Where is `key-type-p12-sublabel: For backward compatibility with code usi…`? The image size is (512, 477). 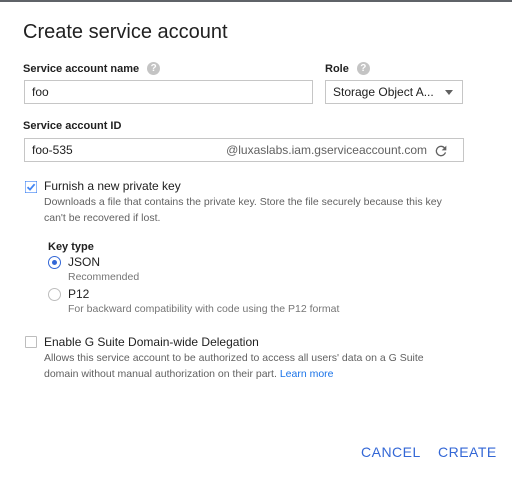 key-type-p12-sublabel: For backward compatibility with code usi… is located at coordinates (204, 309).